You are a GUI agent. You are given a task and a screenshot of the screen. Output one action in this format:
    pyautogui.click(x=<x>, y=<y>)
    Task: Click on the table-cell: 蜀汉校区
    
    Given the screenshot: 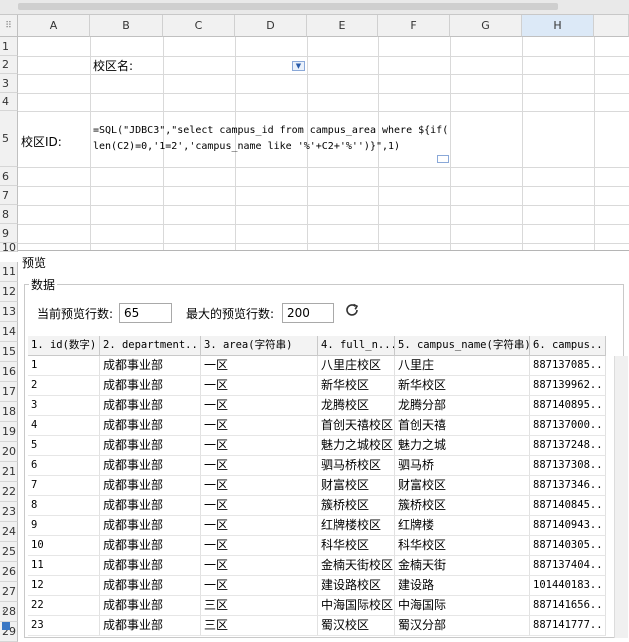 What is the action you would take?
    pyautogui.click(x=356, y=626)
    